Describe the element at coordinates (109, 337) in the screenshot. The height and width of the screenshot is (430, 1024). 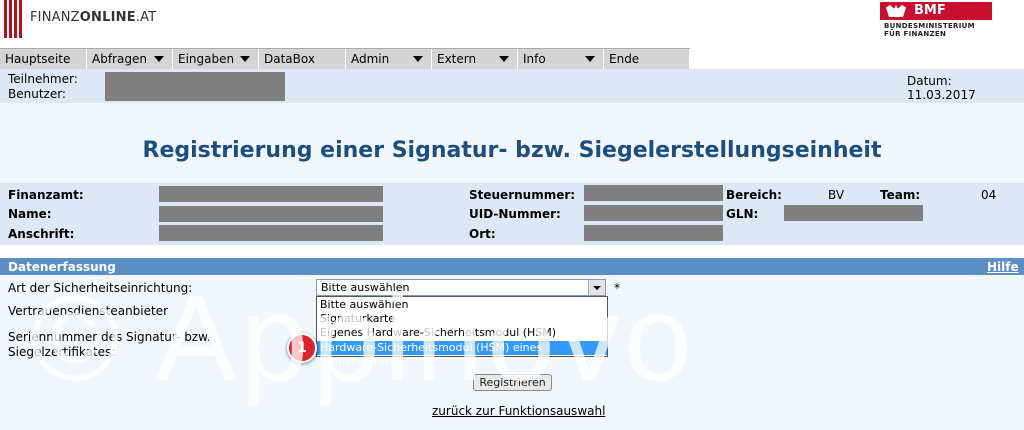
I see `seriennummer-label-line1: Seriennummer des Signatur- bzw.` at that location.